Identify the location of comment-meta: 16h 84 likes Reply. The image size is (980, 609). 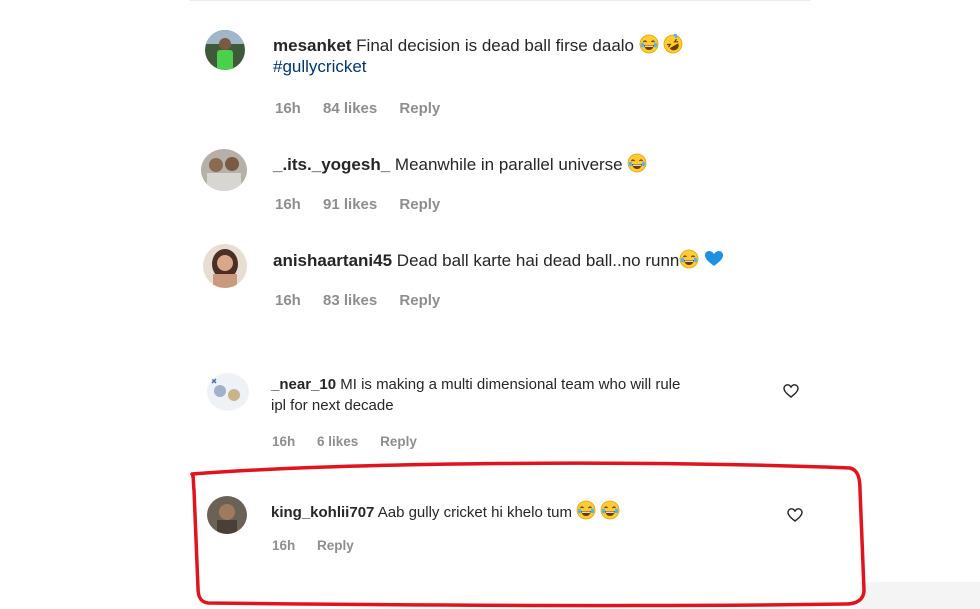
(366, 108).